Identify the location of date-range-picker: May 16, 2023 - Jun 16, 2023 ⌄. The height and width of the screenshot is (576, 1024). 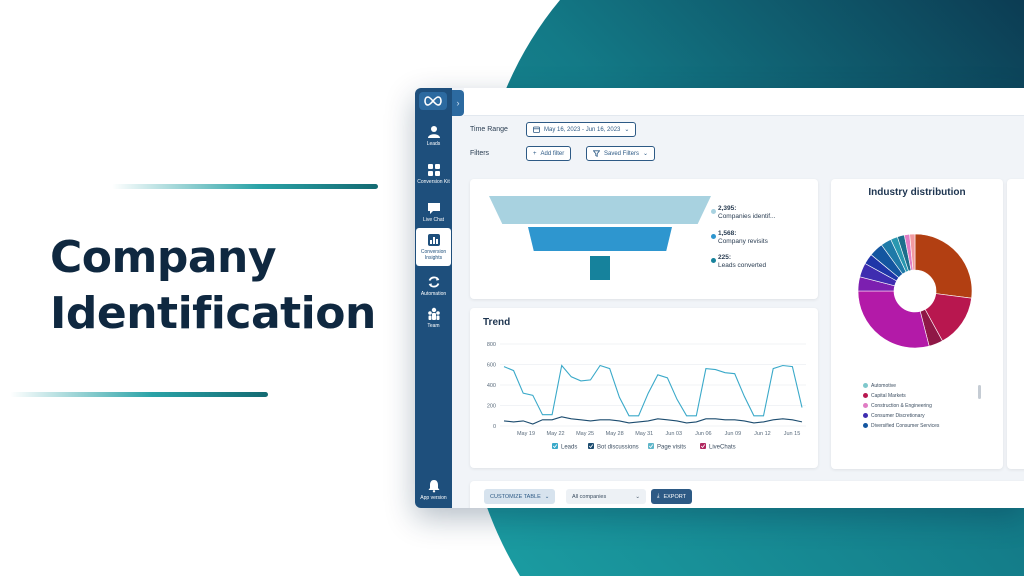
(581, 129).